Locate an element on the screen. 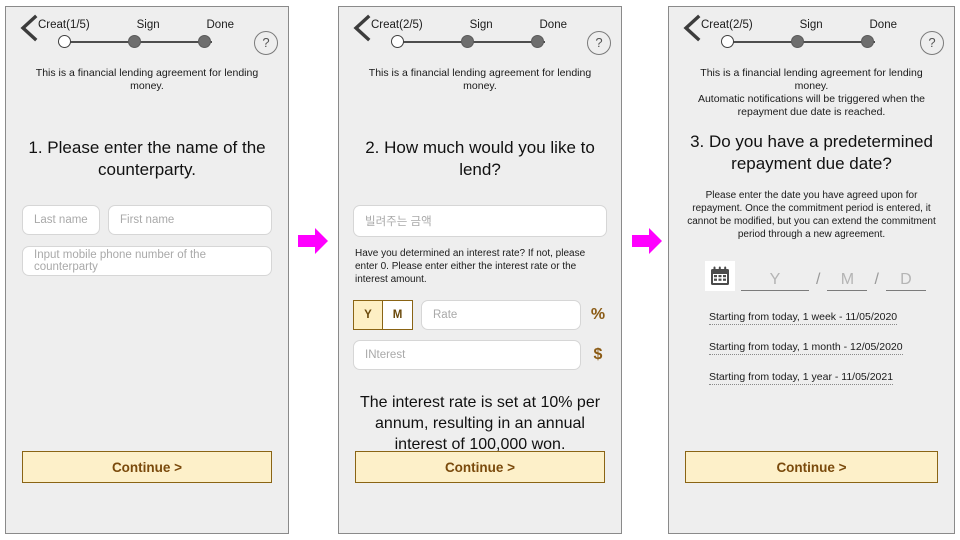  stepper-labels: Creat(1/5) Sign Done is located at coordinates (136, 25).